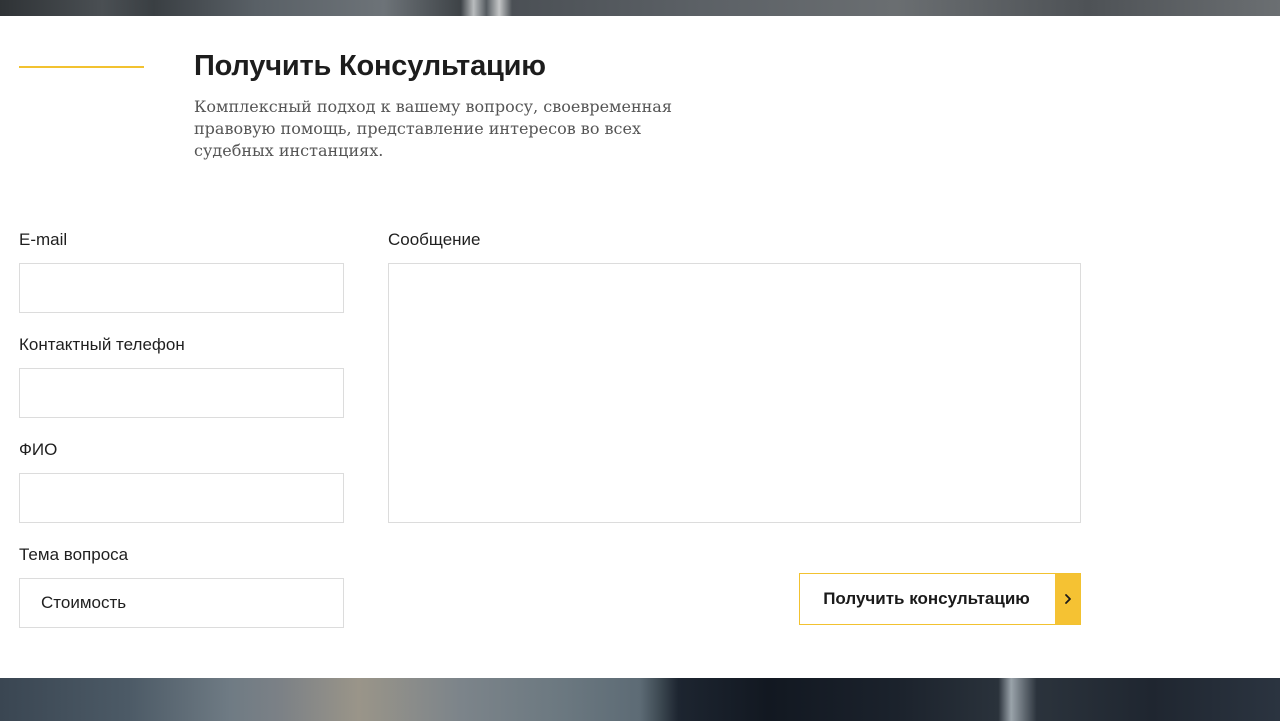 The image size is (1280, 721). Describe the element at coordinates (640, 8) in the screenshot. I see `top-background-image` at that location.